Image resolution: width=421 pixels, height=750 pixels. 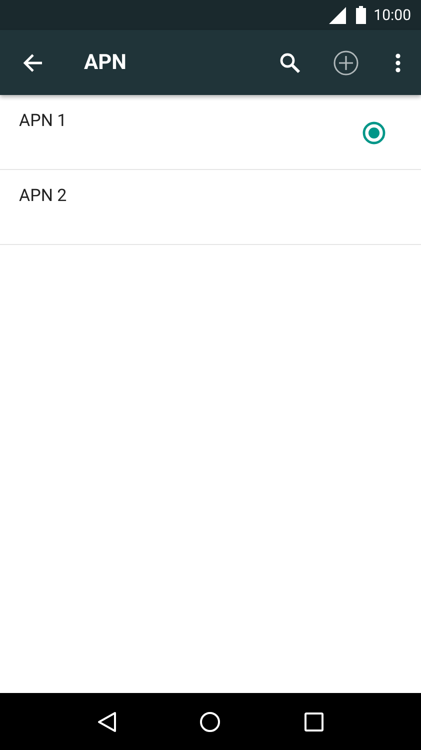 I want to click on battery-icon, so click(x=361, y=15).